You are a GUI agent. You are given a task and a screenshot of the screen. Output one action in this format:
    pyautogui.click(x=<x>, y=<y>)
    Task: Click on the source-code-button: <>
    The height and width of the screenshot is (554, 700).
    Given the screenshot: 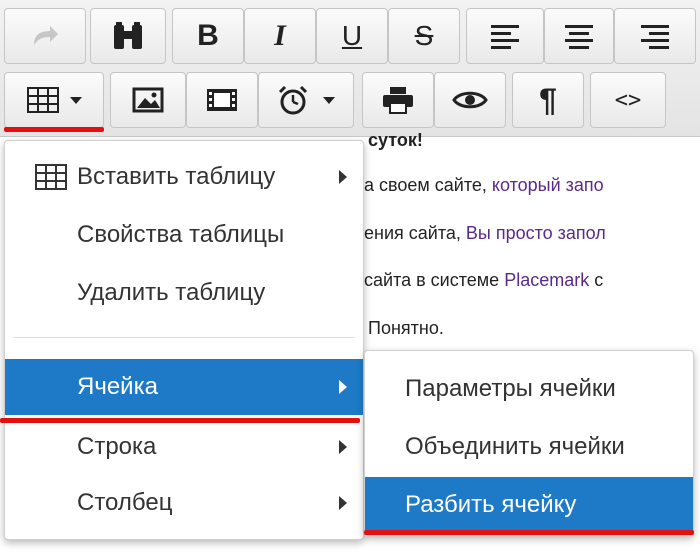 What is the action you would take?
    pyautogui.click(x=628, y=100)
    